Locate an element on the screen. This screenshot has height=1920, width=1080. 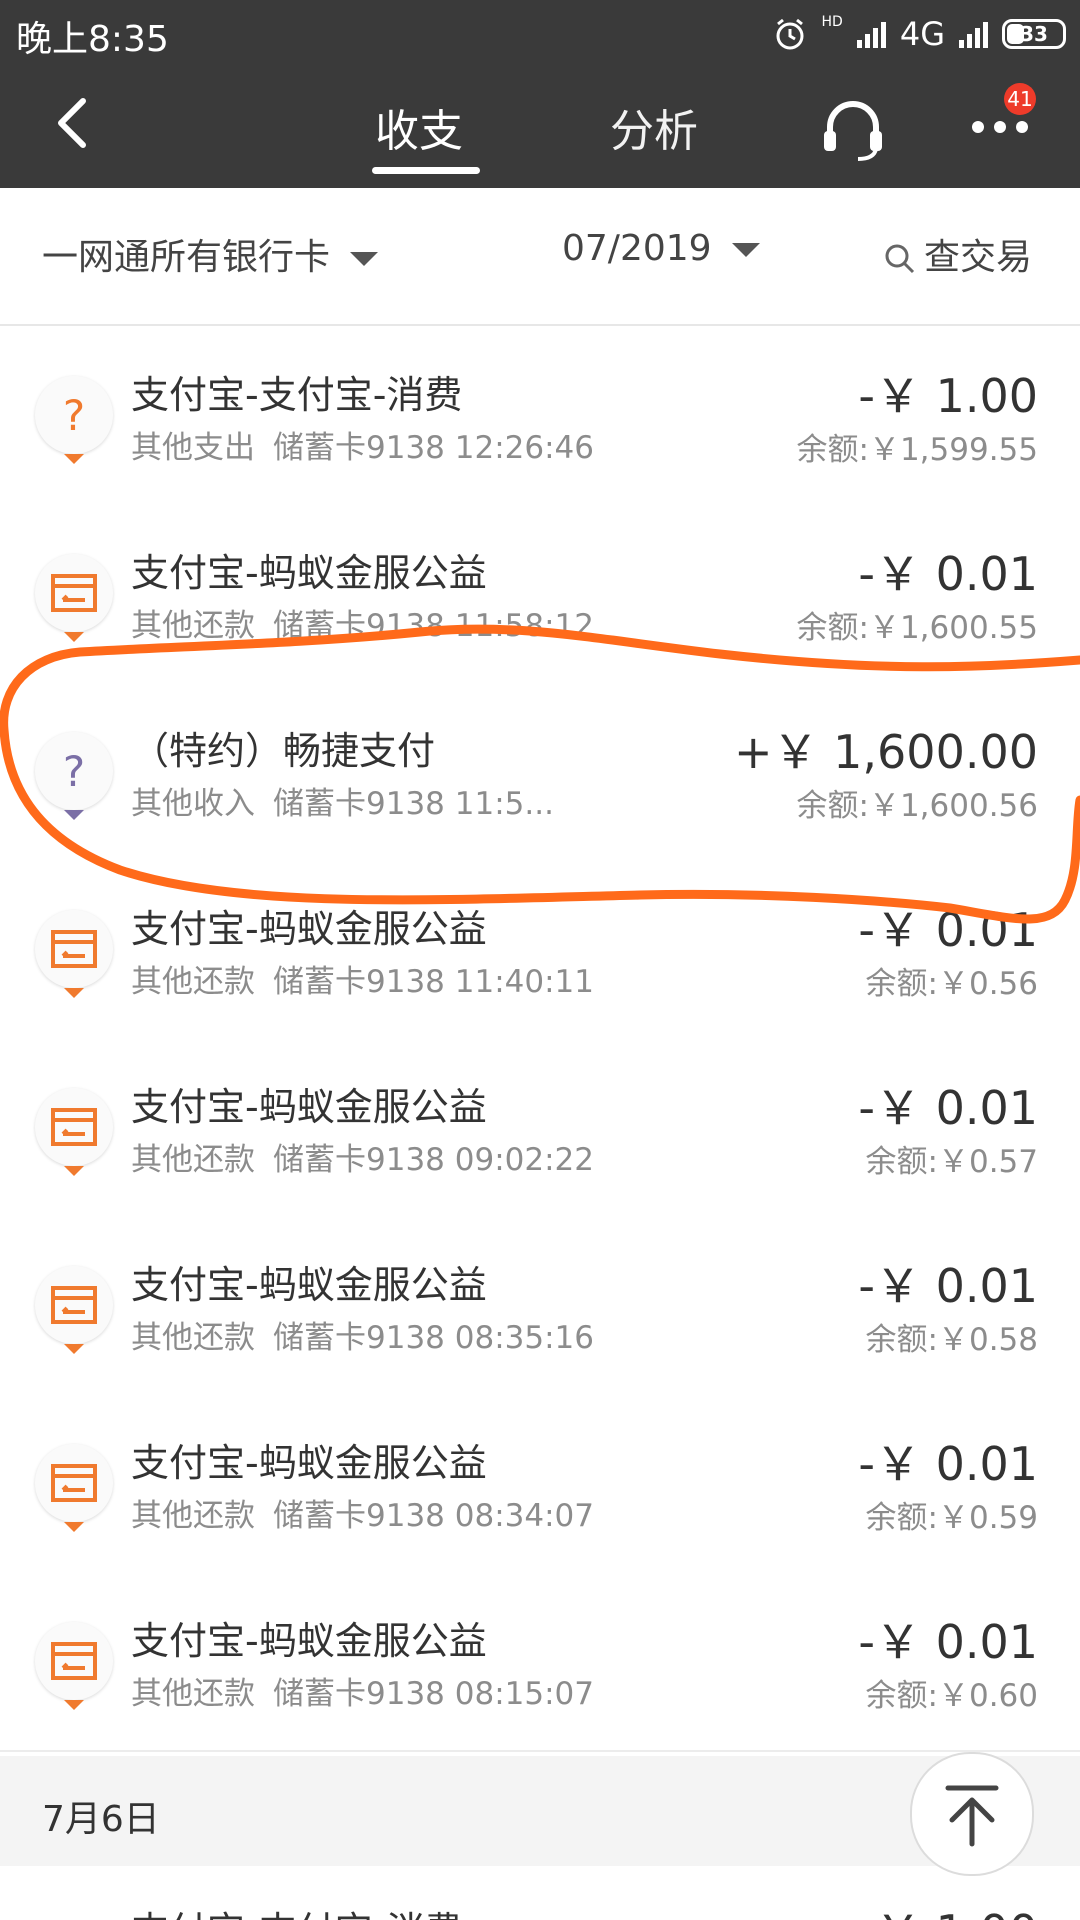
date-group-label: 7月6日 is located at coordinates (101, 1819).